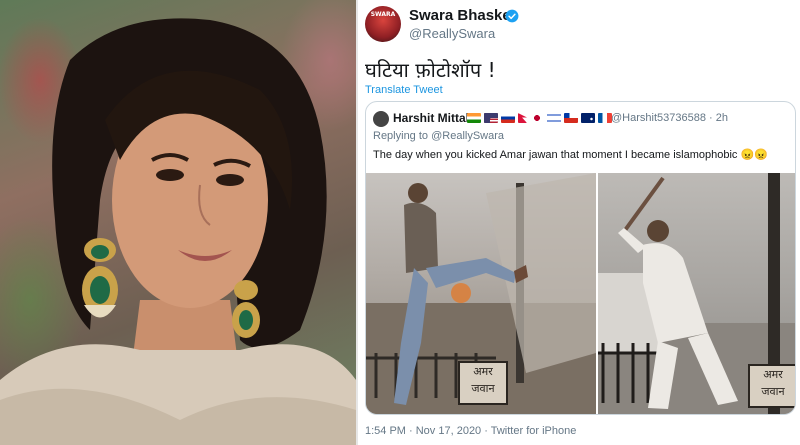  What do you see at coordinates (669, 118) in the screenshot?
I see `quoted-handle-time: @Harshit53736588 · 2h` at bounding box center [669, 118].